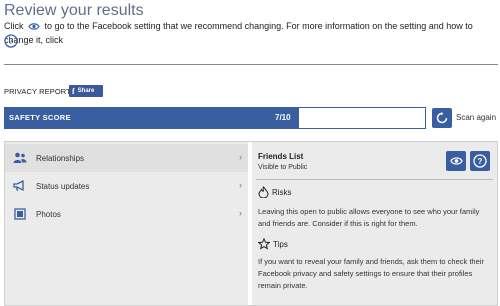 Image resolution: width=500 pixels, height=306 pixels. What do you see at coordinates (126, 186) in the screenshot?
I see `sidebar-item-status-updates: Status updates ›` at bounding box center [126, 186].